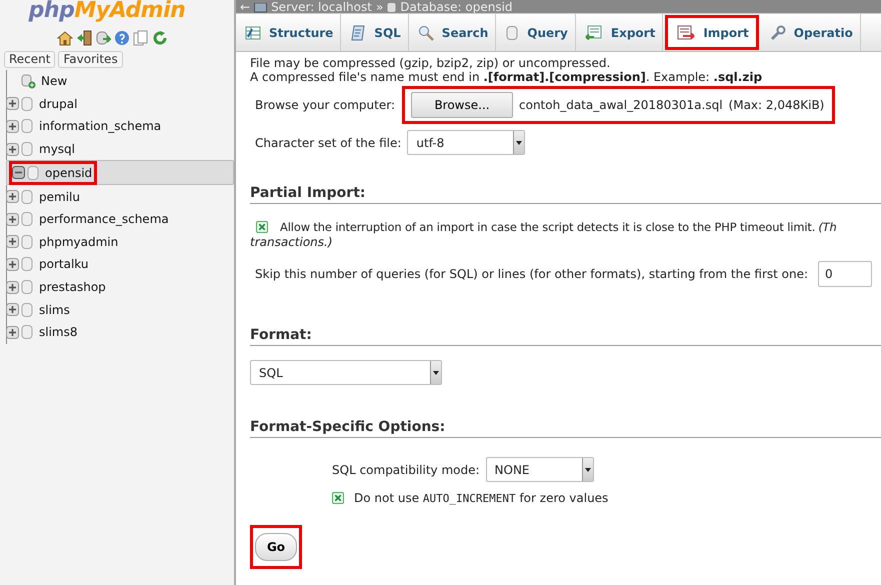  Describe the element at coordinates (64, 38) in the screenshot. I see `home-icon` at that location.